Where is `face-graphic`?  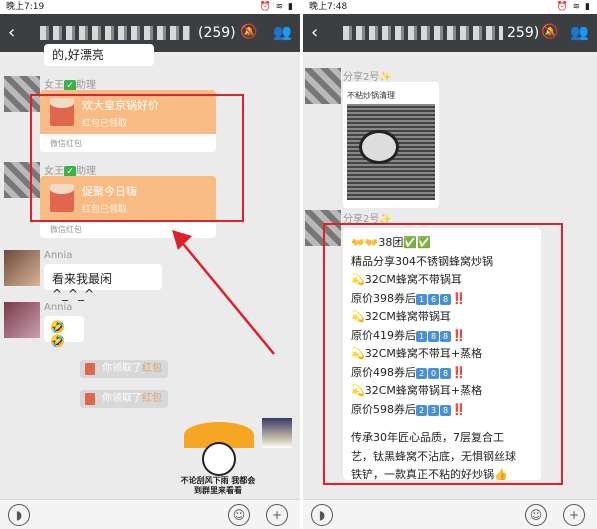
face-graphic is located at coordinates (219, 459).